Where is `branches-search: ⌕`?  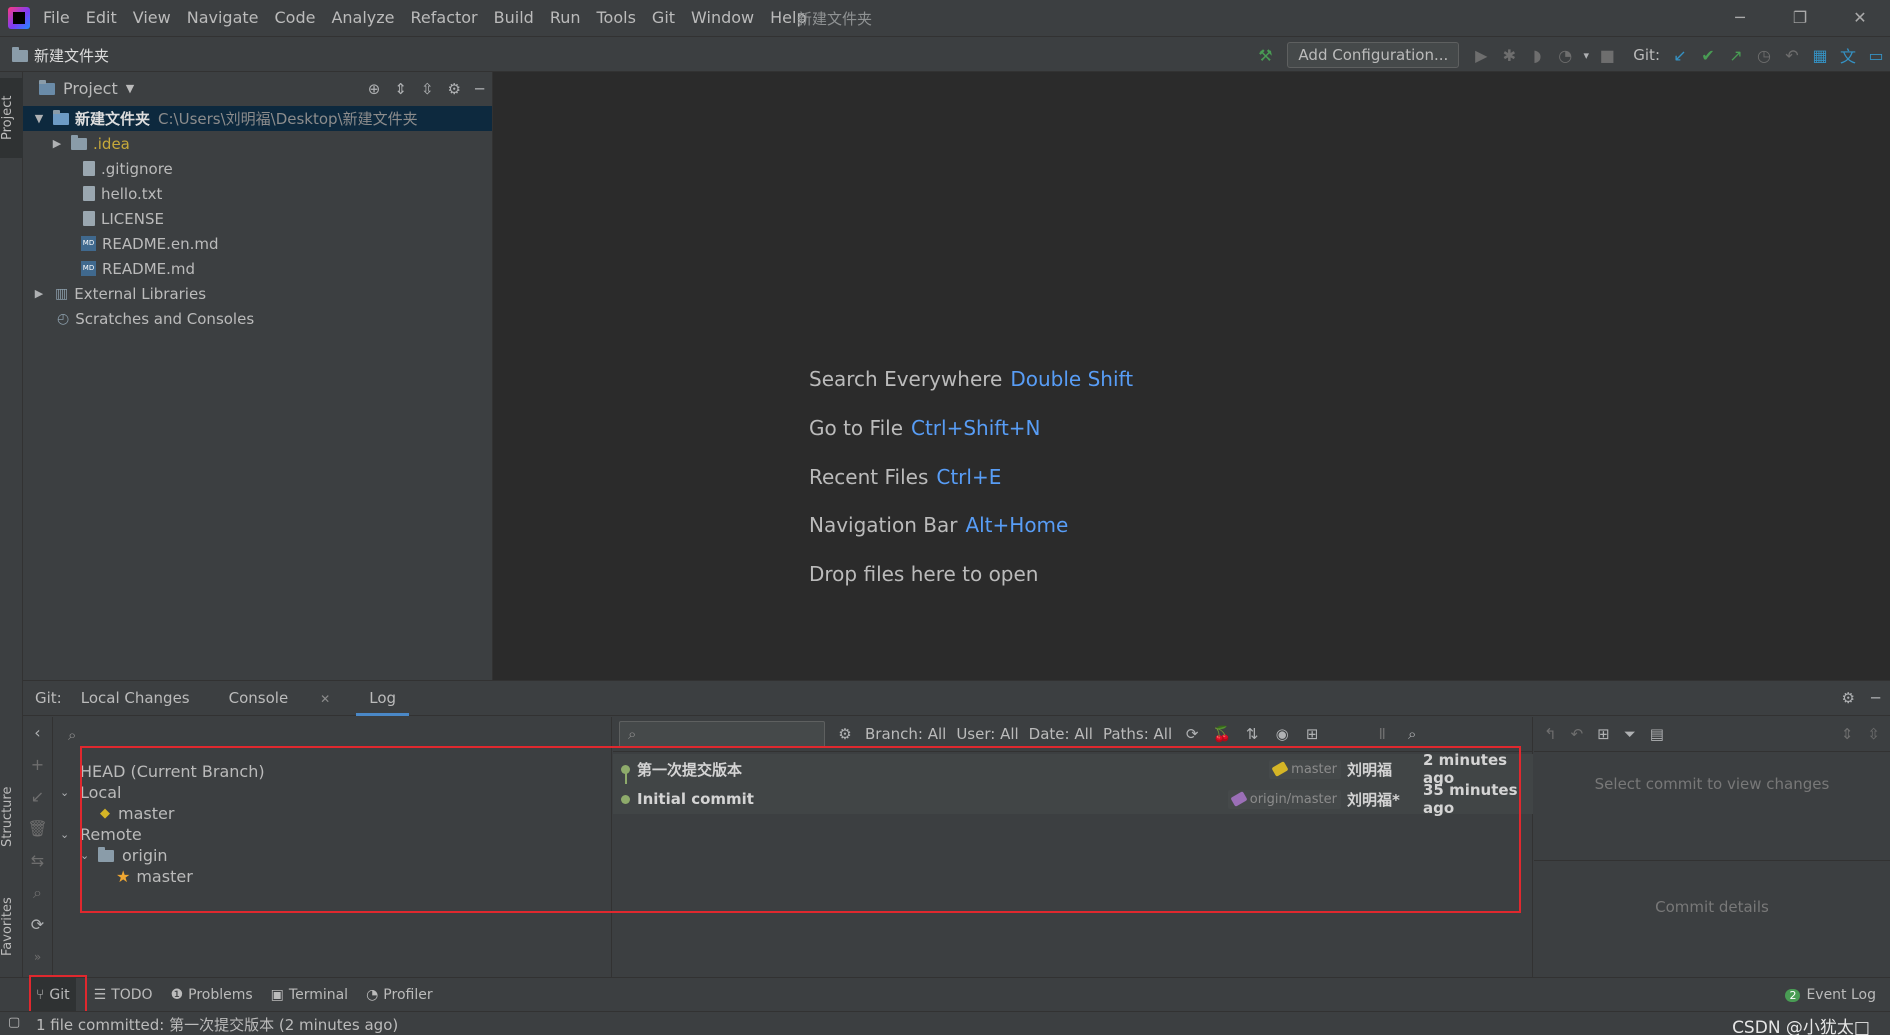
branches-search: ⌕ is located at coordinates (332, 734).